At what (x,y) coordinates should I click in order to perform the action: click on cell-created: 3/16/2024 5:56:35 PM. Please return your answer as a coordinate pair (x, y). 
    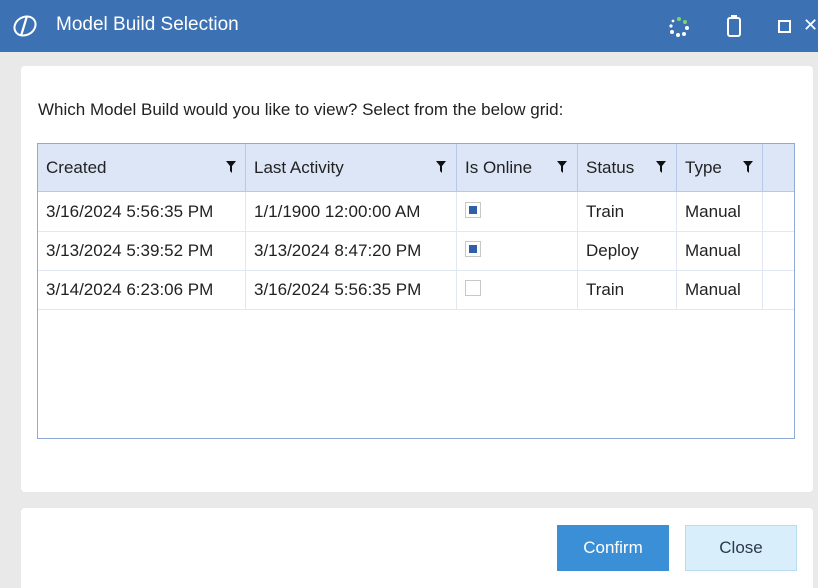
    Looking at the image, I should click on (142, 211).